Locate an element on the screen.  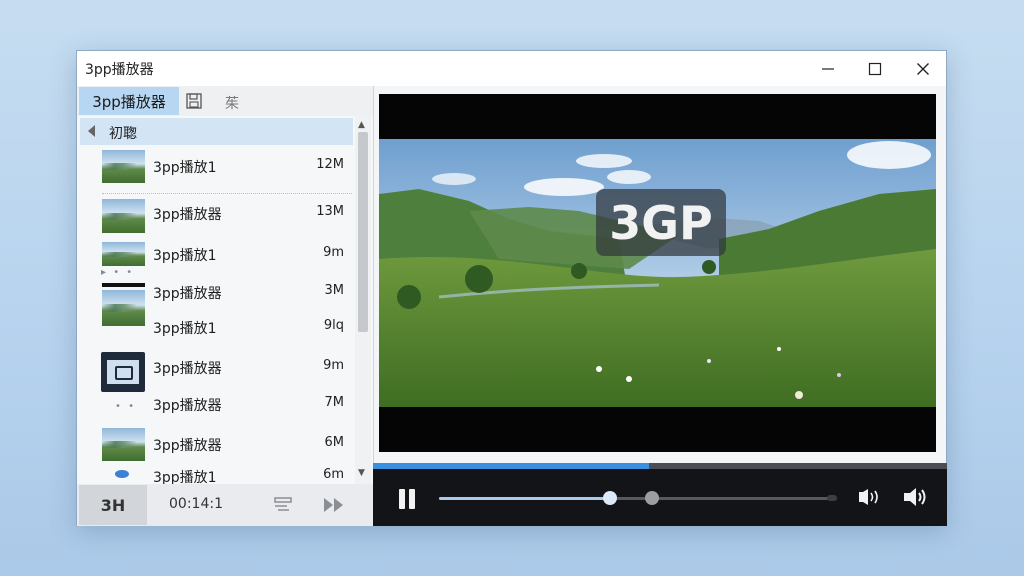
scroll-thumb is located at coordinates (363, 232).